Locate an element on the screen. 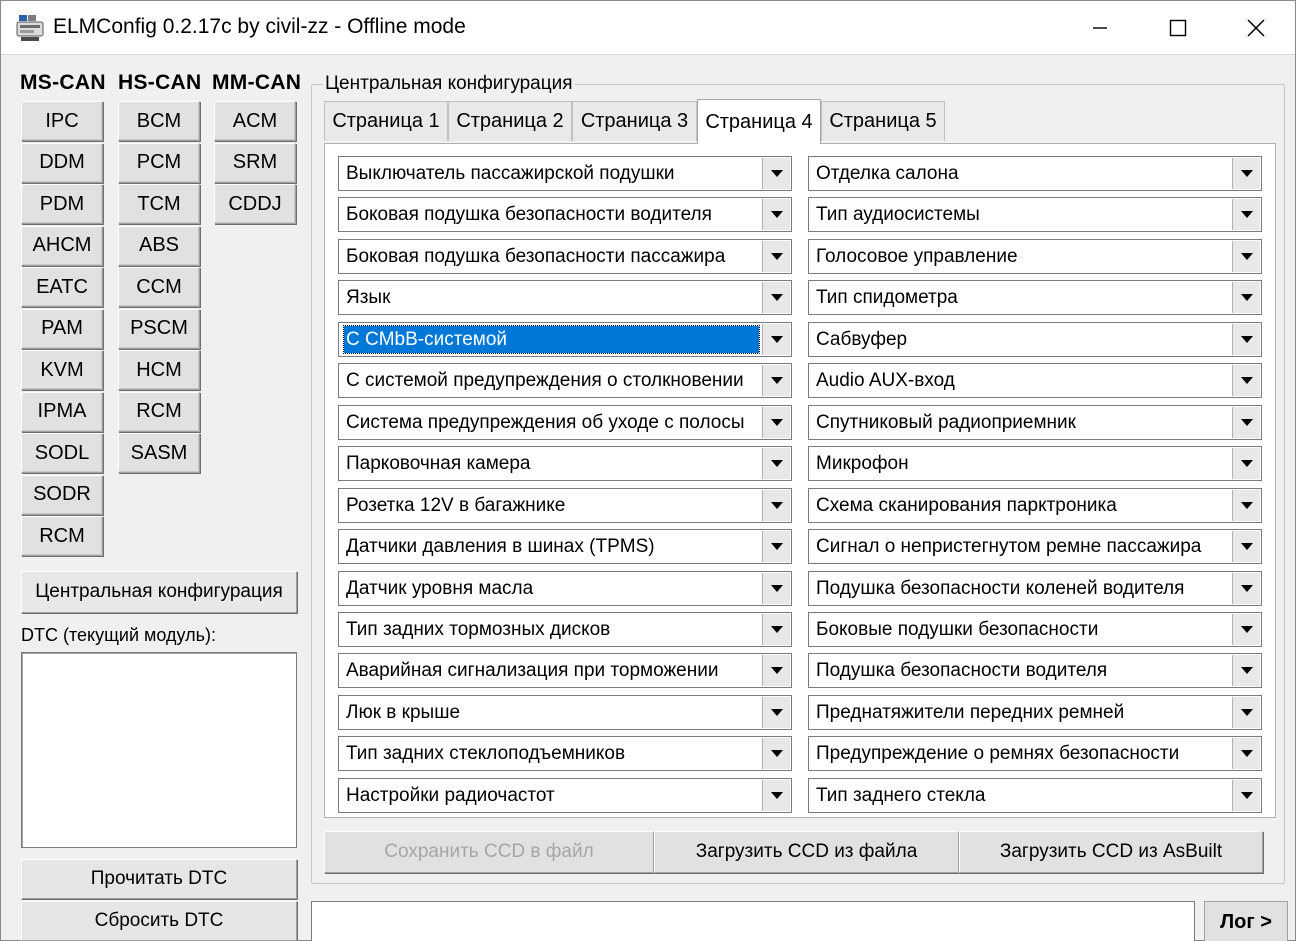 This screenshot has height=941, width=1296. mm-can-module-button-0: ACM is located at coordinates (255, 121).